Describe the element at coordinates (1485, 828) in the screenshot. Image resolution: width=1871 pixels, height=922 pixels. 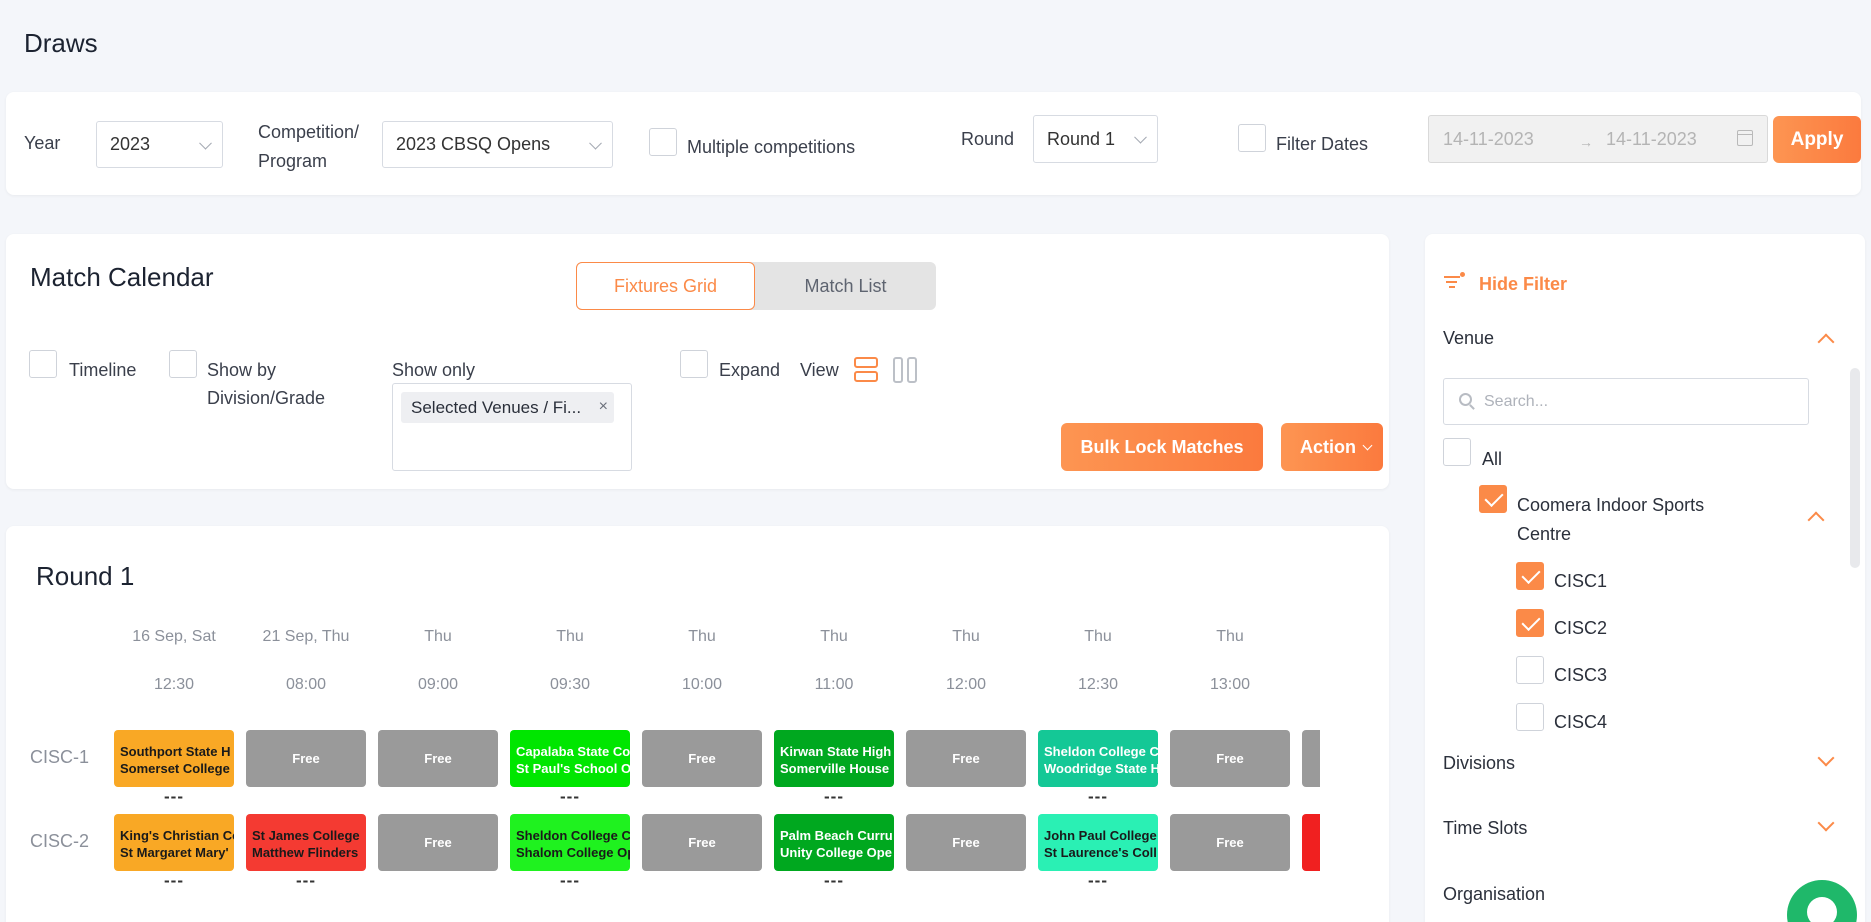
I see `time-slots-title: Time Slots` at that location.